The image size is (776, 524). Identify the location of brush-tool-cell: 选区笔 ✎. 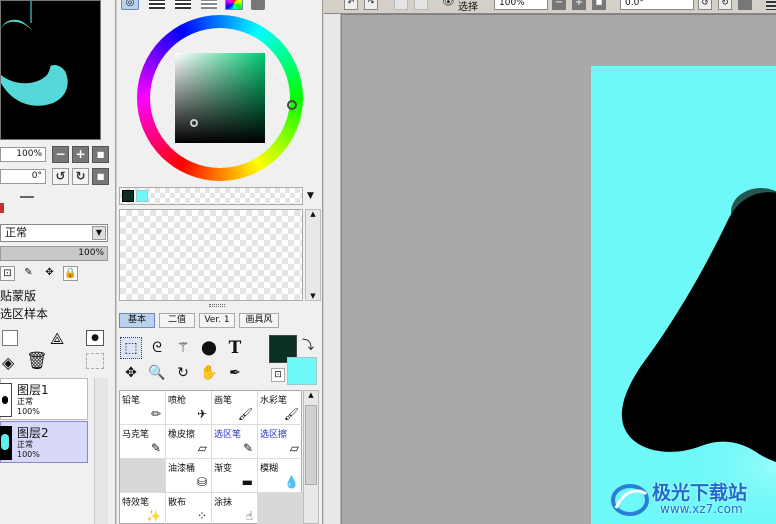
(235, 442).